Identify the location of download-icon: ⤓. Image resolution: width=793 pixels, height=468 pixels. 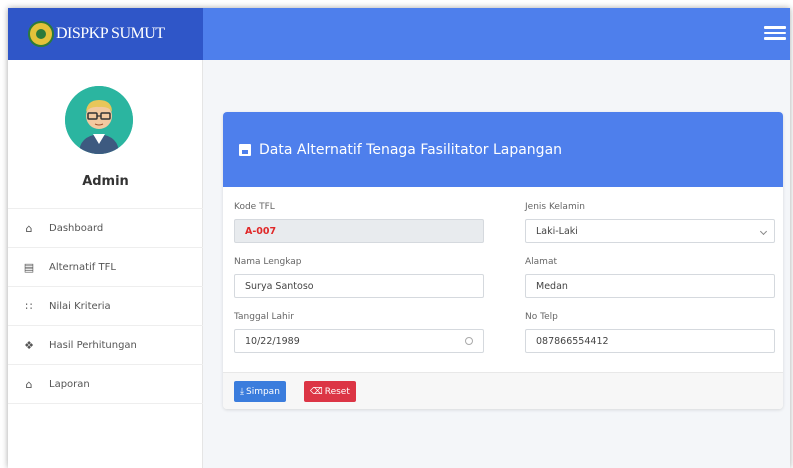
(242, 391).